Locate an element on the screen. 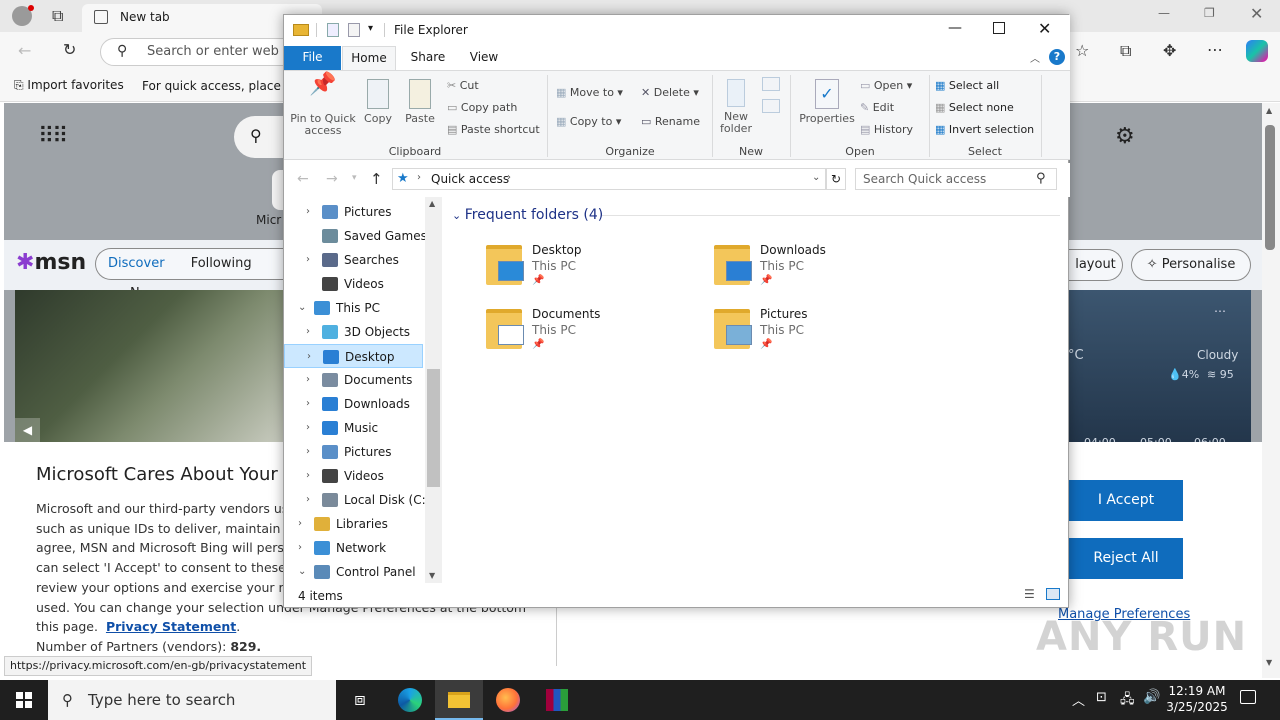 The image size is (1280, 720). privacy-statement-link: Privacy Statement is located at coordinates (171, 626).